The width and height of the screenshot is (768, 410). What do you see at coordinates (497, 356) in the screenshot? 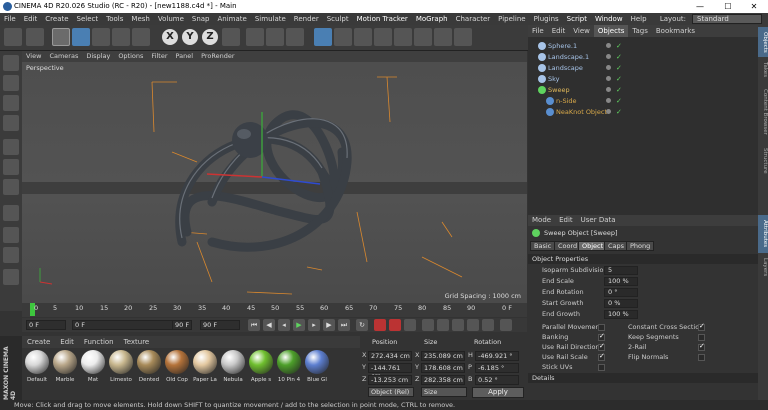
I see `rotation-h-field: -469.921 °` at bounding box center [497, 356].